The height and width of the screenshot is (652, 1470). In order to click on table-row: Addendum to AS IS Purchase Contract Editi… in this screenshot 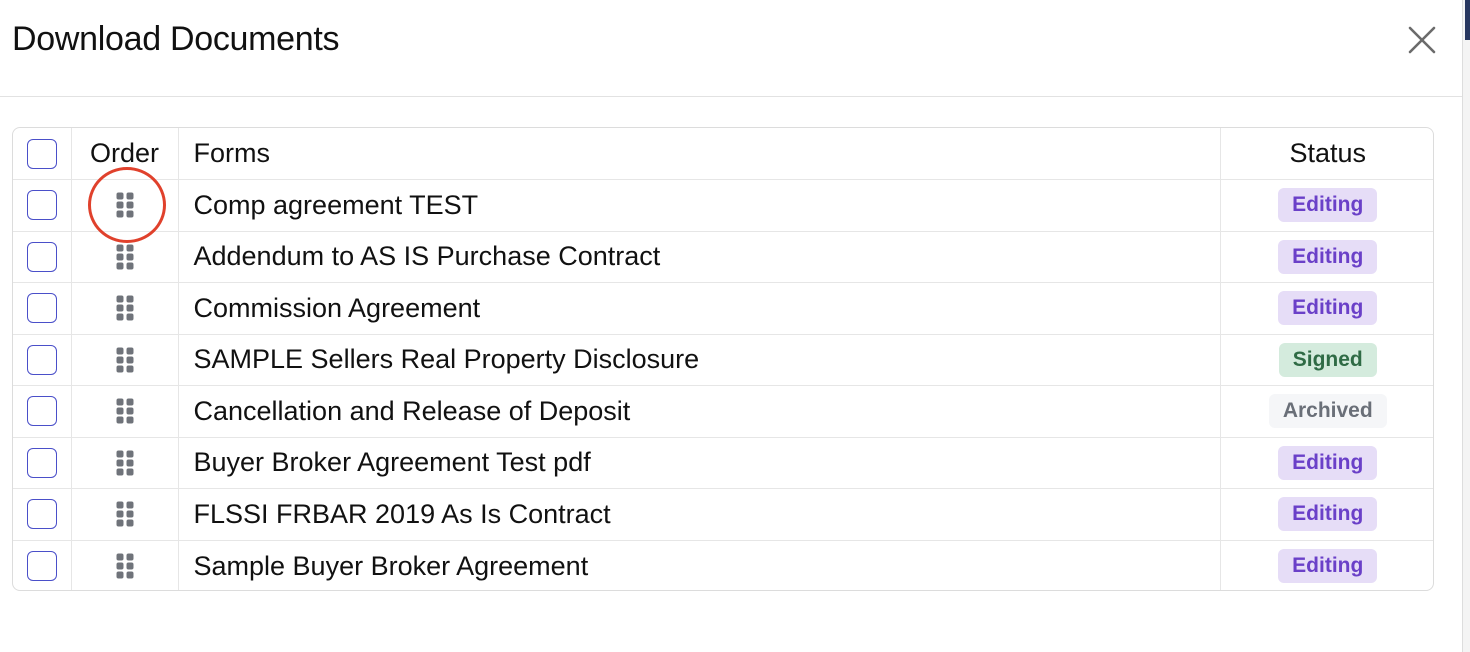, I will do `click(723, 257)`.